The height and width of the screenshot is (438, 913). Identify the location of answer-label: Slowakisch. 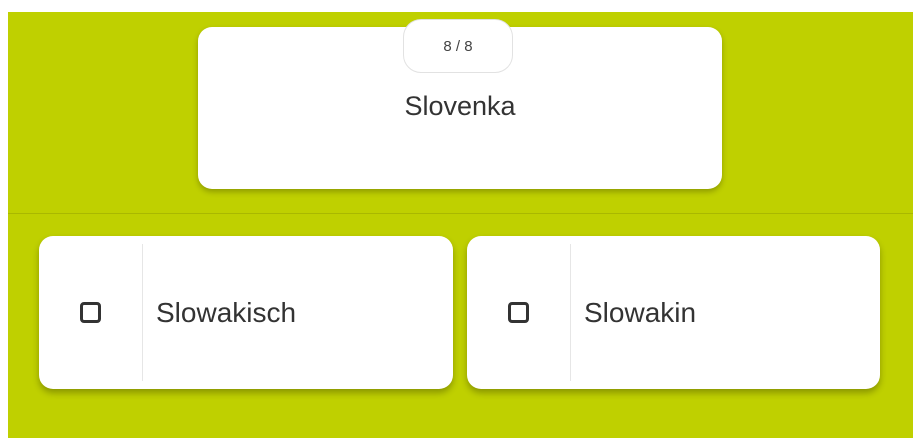
(226, 312).